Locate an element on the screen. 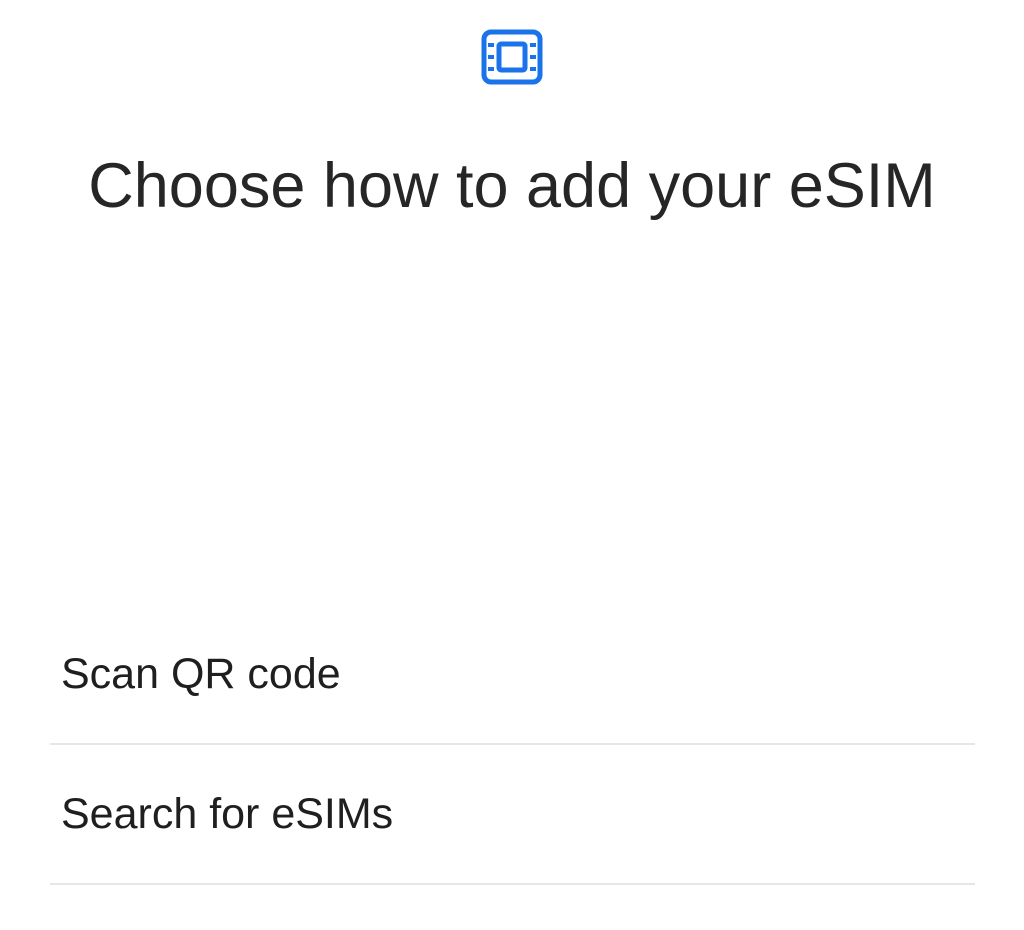  search-for-esims-label: Search for eSIMs is located at coordinates (227, 814).